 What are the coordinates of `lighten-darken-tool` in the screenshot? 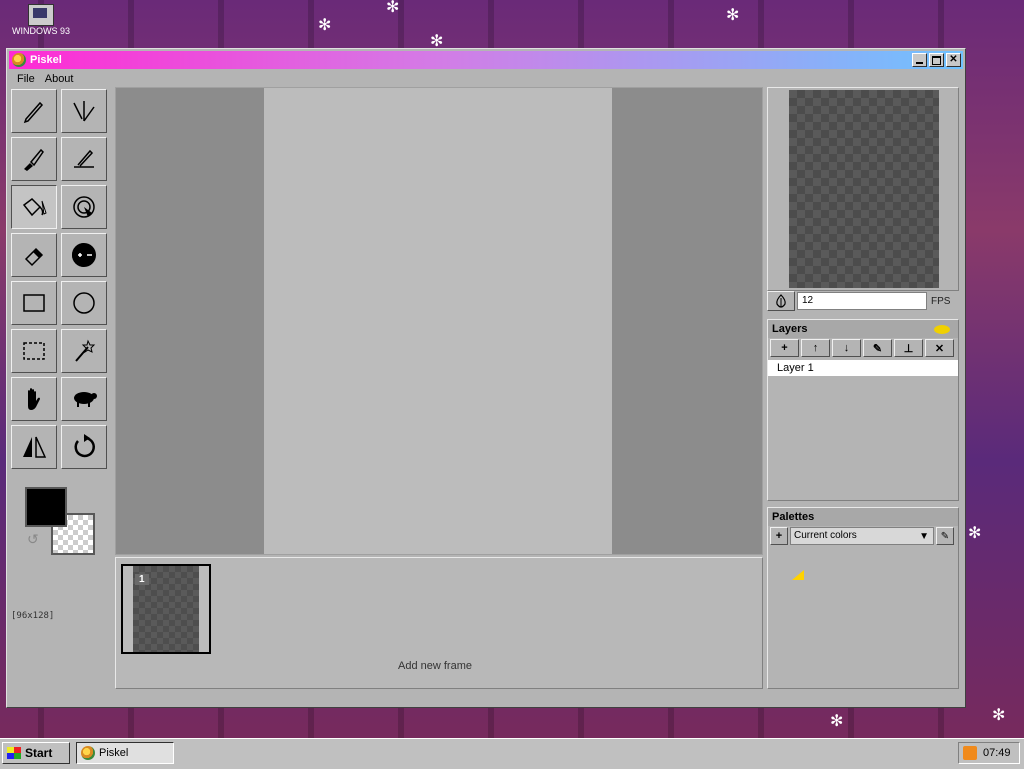 It's located at (84, 255).